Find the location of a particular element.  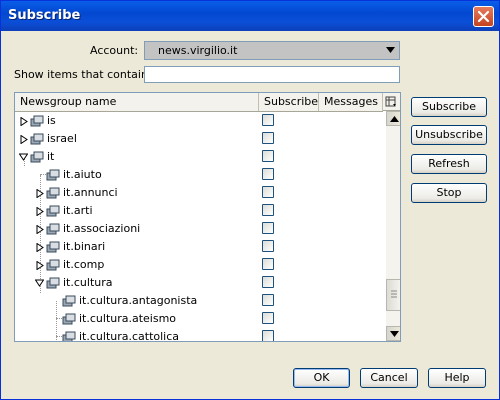

newsgroup-name: it.comp is located at coordinates (84, 264).